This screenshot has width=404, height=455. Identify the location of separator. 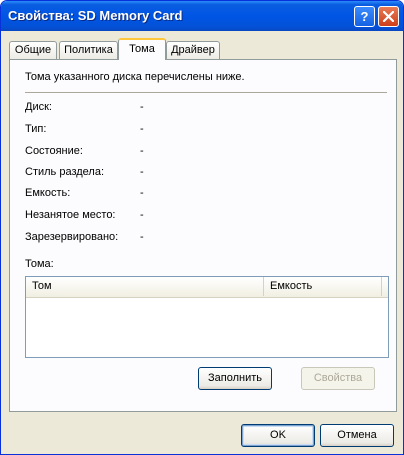
(206, 92).